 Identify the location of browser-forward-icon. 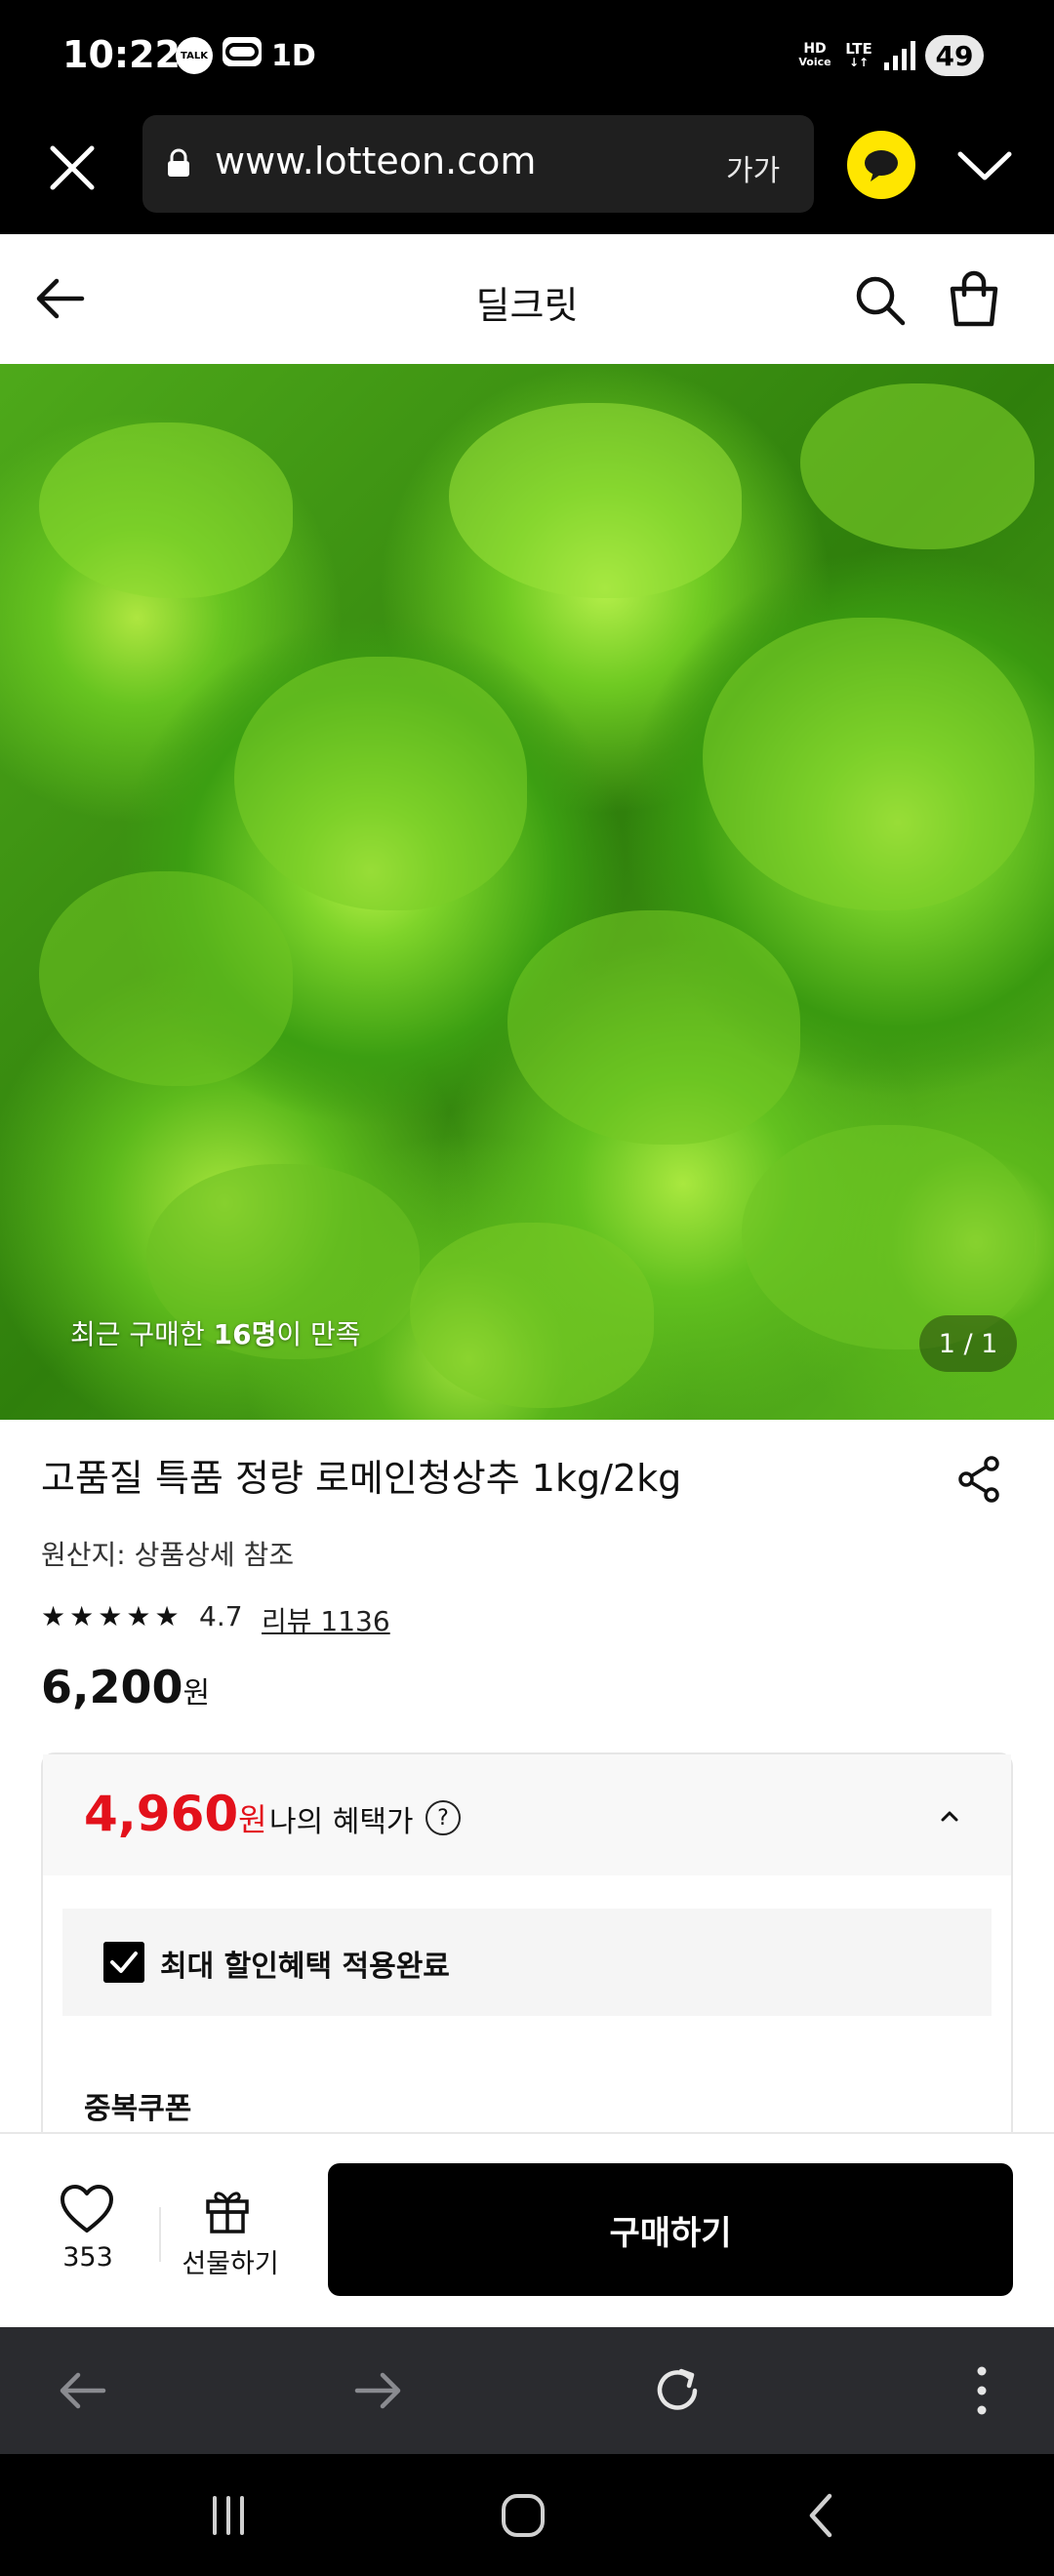
(378, 2390).